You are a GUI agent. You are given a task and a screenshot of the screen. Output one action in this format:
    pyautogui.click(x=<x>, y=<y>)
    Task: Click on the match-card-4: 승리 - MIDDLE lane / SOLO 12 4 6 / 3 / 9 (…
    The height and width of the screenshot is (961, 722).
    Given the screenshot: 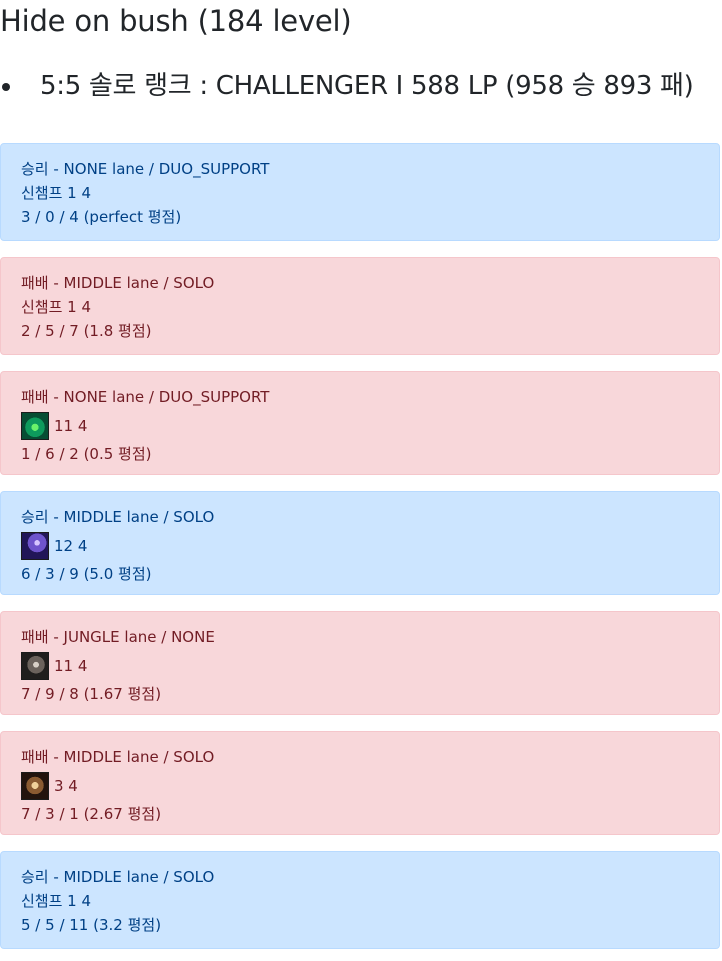 What is the action you would take?
    pyautogui.click(x=360, y=543)
    